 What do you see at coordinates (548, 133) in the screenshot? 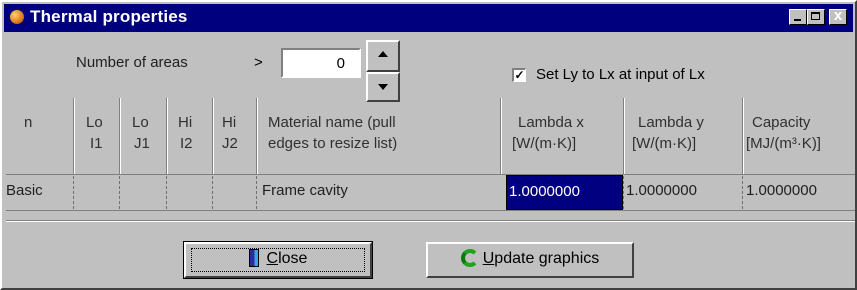
I see `header-lambda-x: Lambda x [W/(m·K)]` at bounding box center [548, 133].